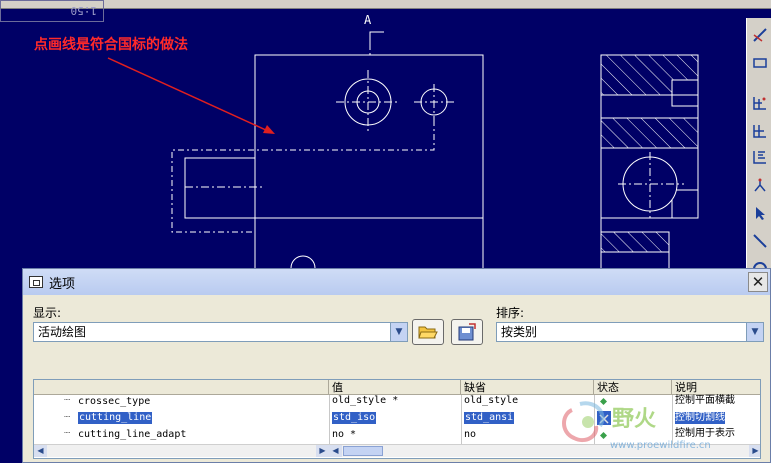 The width and height of the screenshot is (771, 463). I want to click on section-marker: A, so click(374, 34).